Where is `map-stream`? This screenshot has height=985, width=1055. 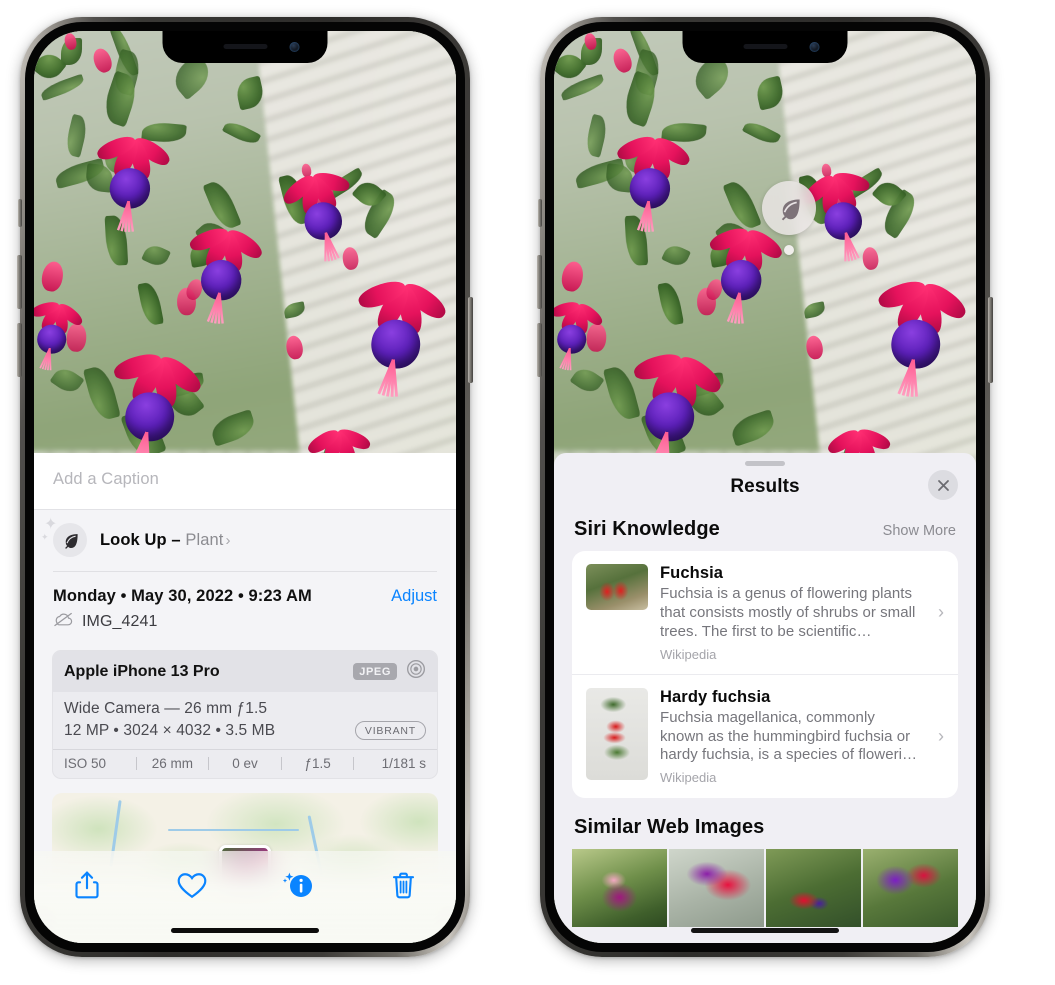 map-stream is located at coordinates (233, 830).